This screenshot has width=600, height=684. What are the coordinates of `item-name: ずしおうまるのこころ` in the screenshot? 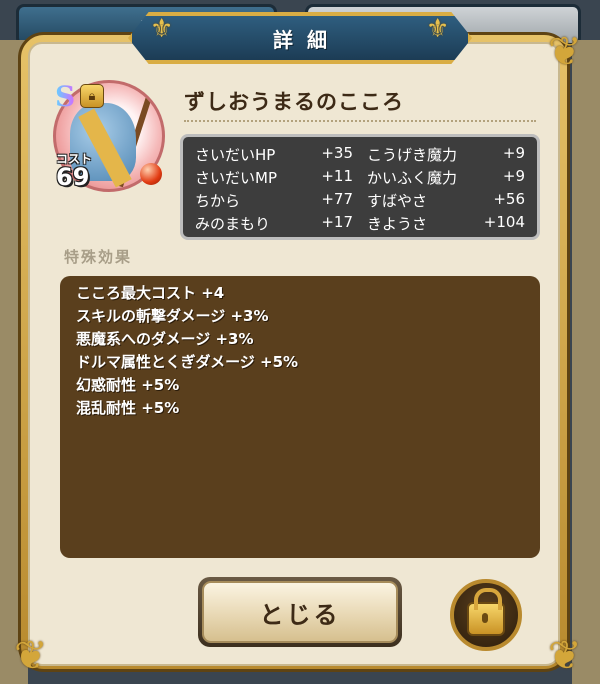 It's located at (294, 102).